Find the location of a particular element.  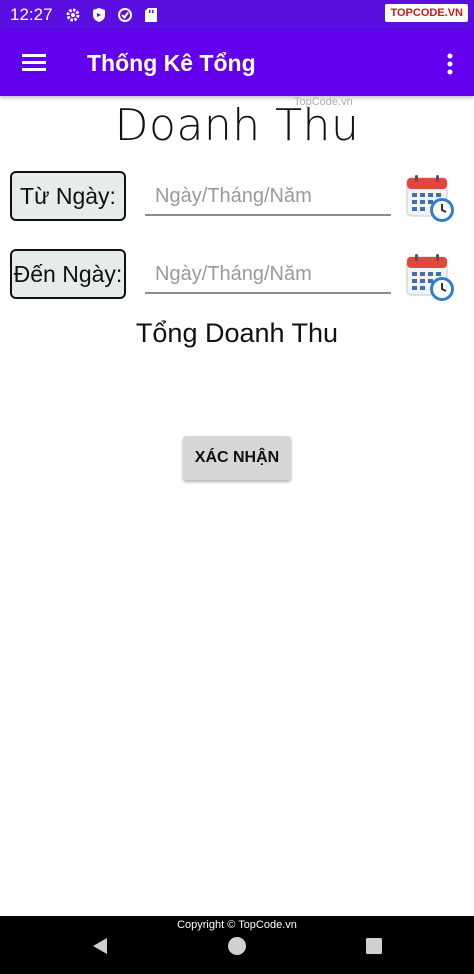

topcode-logo: TOPCODE.VN is located at coordinates (426, 13).